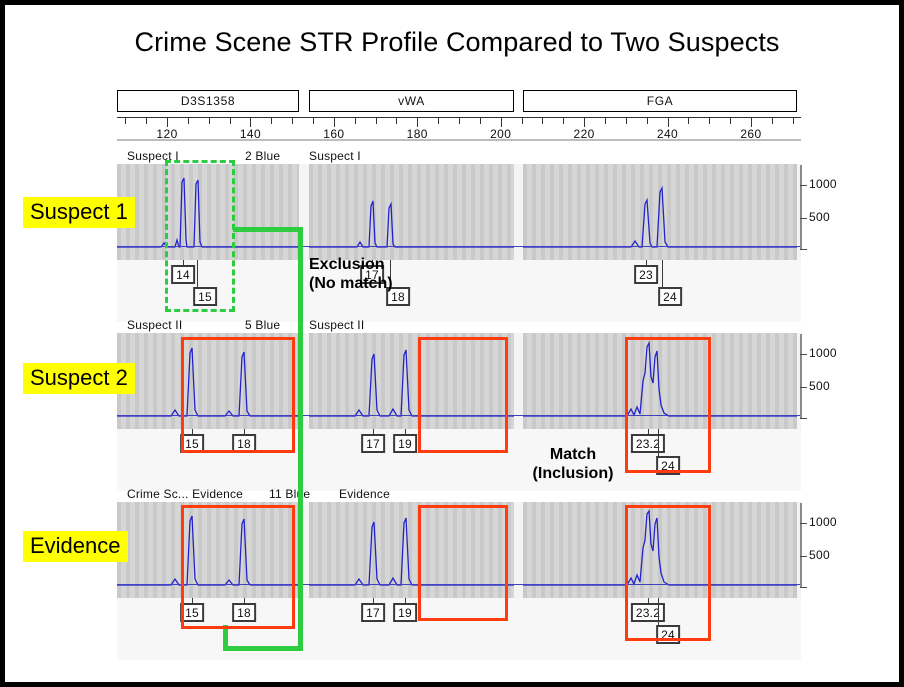 This screenshot has height=687, width=904. Describe the element at coordinates (646, 274) in the screenshot. I see `allele-call-fga-a1: 23` at that location.